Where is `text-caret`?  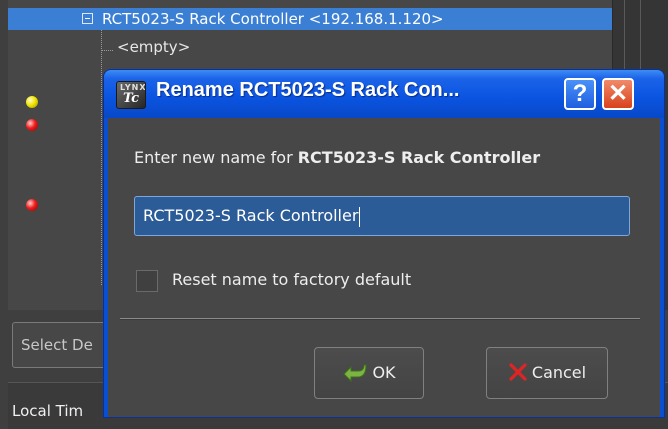
text-caret is located at coordinates (360, 216).